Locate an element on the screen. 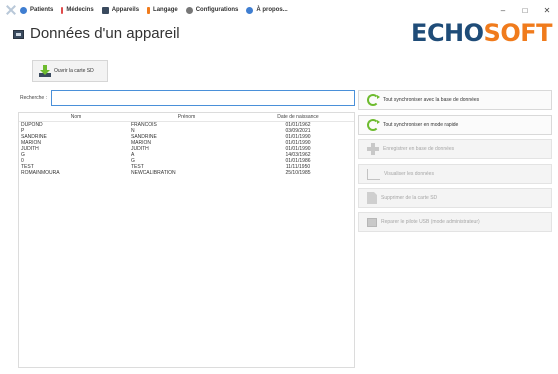 The height and width of the screenshot is (374, 558). column-header-nom: Nom is located at coordinates (75, 117).